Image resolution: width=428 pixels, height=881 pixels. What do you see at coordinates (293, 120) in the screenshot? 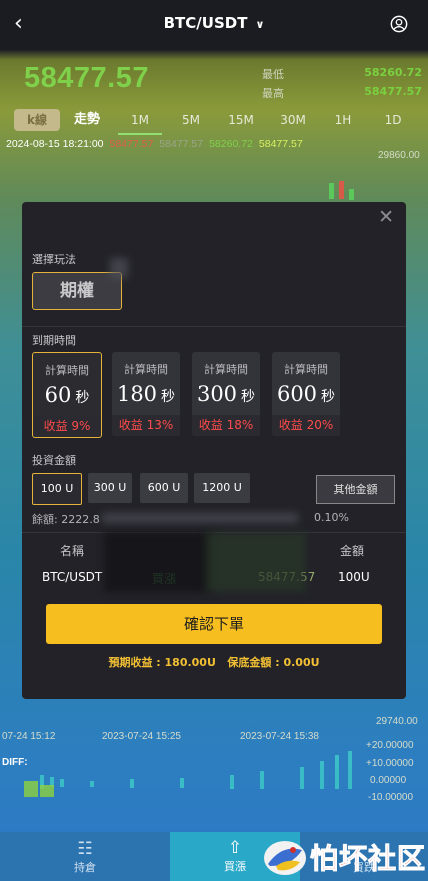
I see `tab-interval-30m: 30M` at bounding box center [293, 120].